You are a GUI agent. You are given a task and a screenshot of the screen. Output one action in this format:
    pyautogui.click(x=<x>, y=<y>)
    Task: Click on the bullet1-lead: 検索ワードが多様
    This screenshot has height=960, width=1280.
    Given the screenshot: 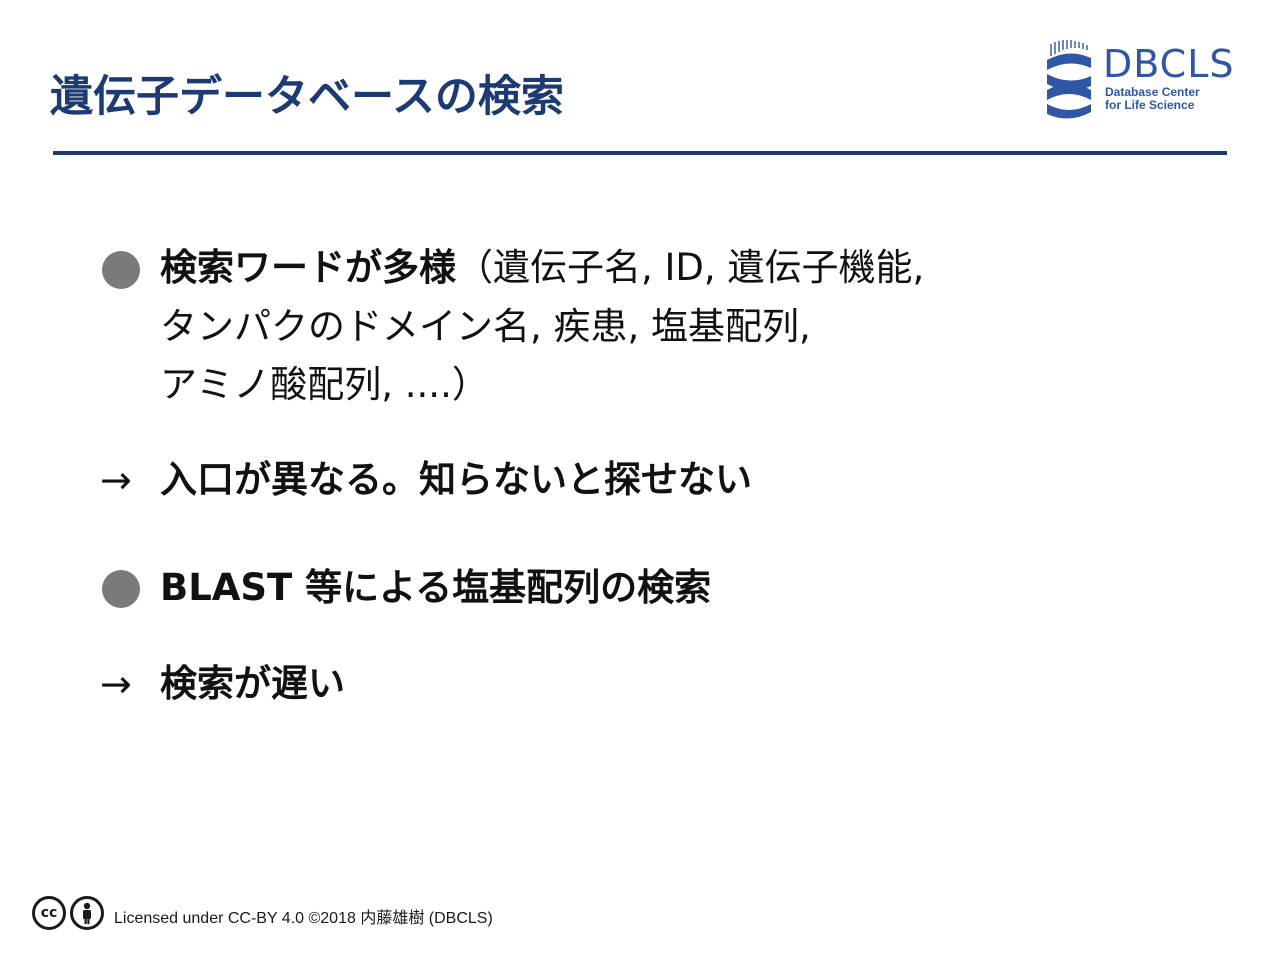 What is the action you would take?
    pyautogui.click(x=308, y=267)
    